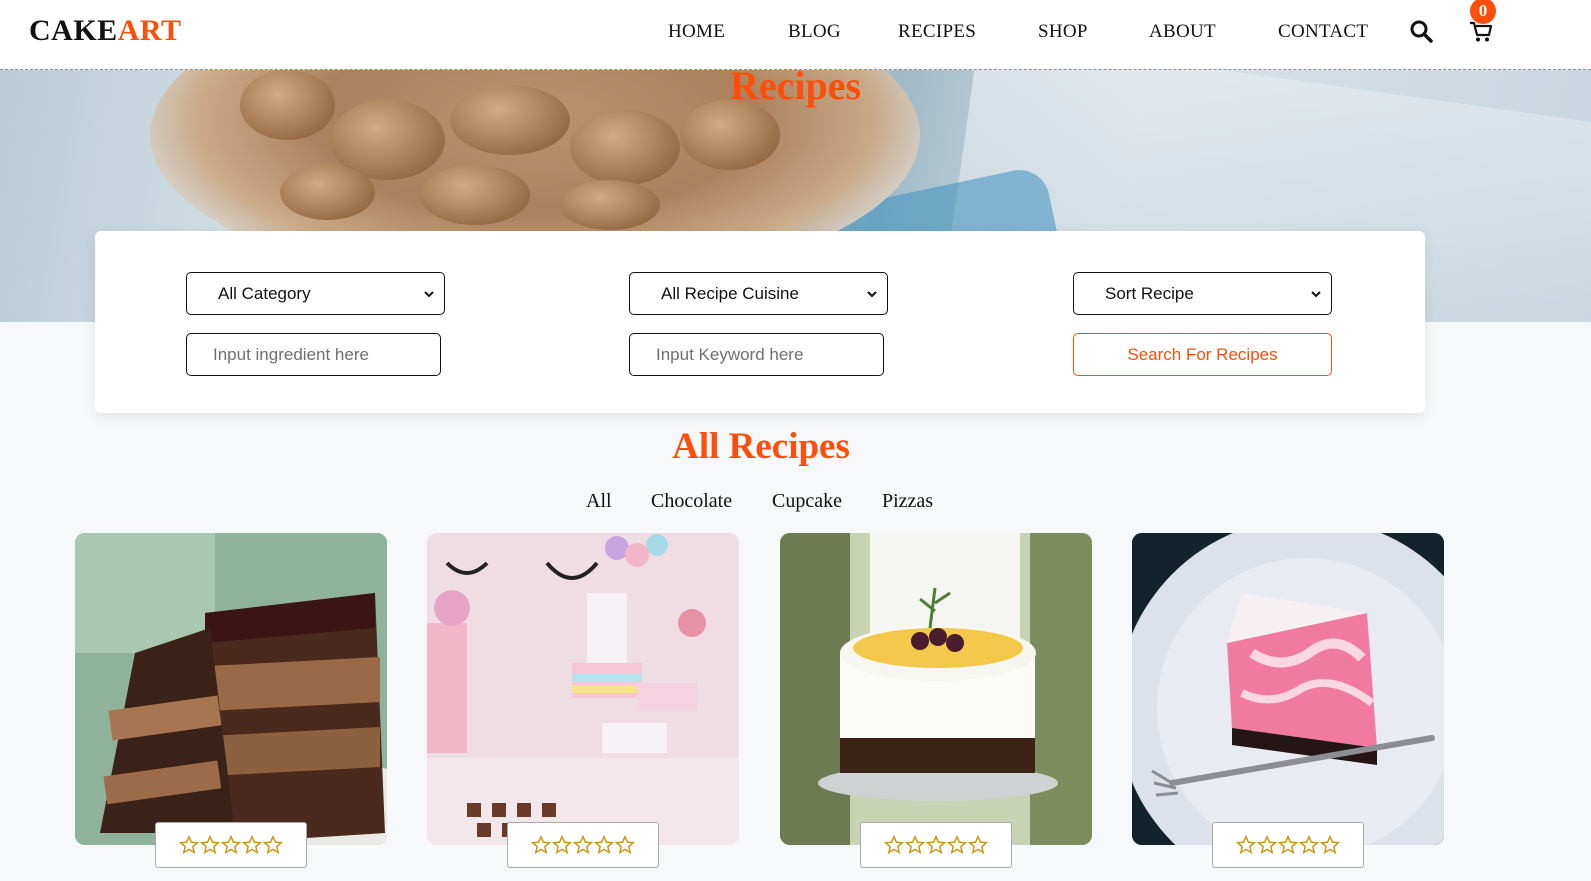  Describe the element at coordinates (1202, 354) in the screenshot. I see `search-recipes-button: Search For Recipes` at that location.